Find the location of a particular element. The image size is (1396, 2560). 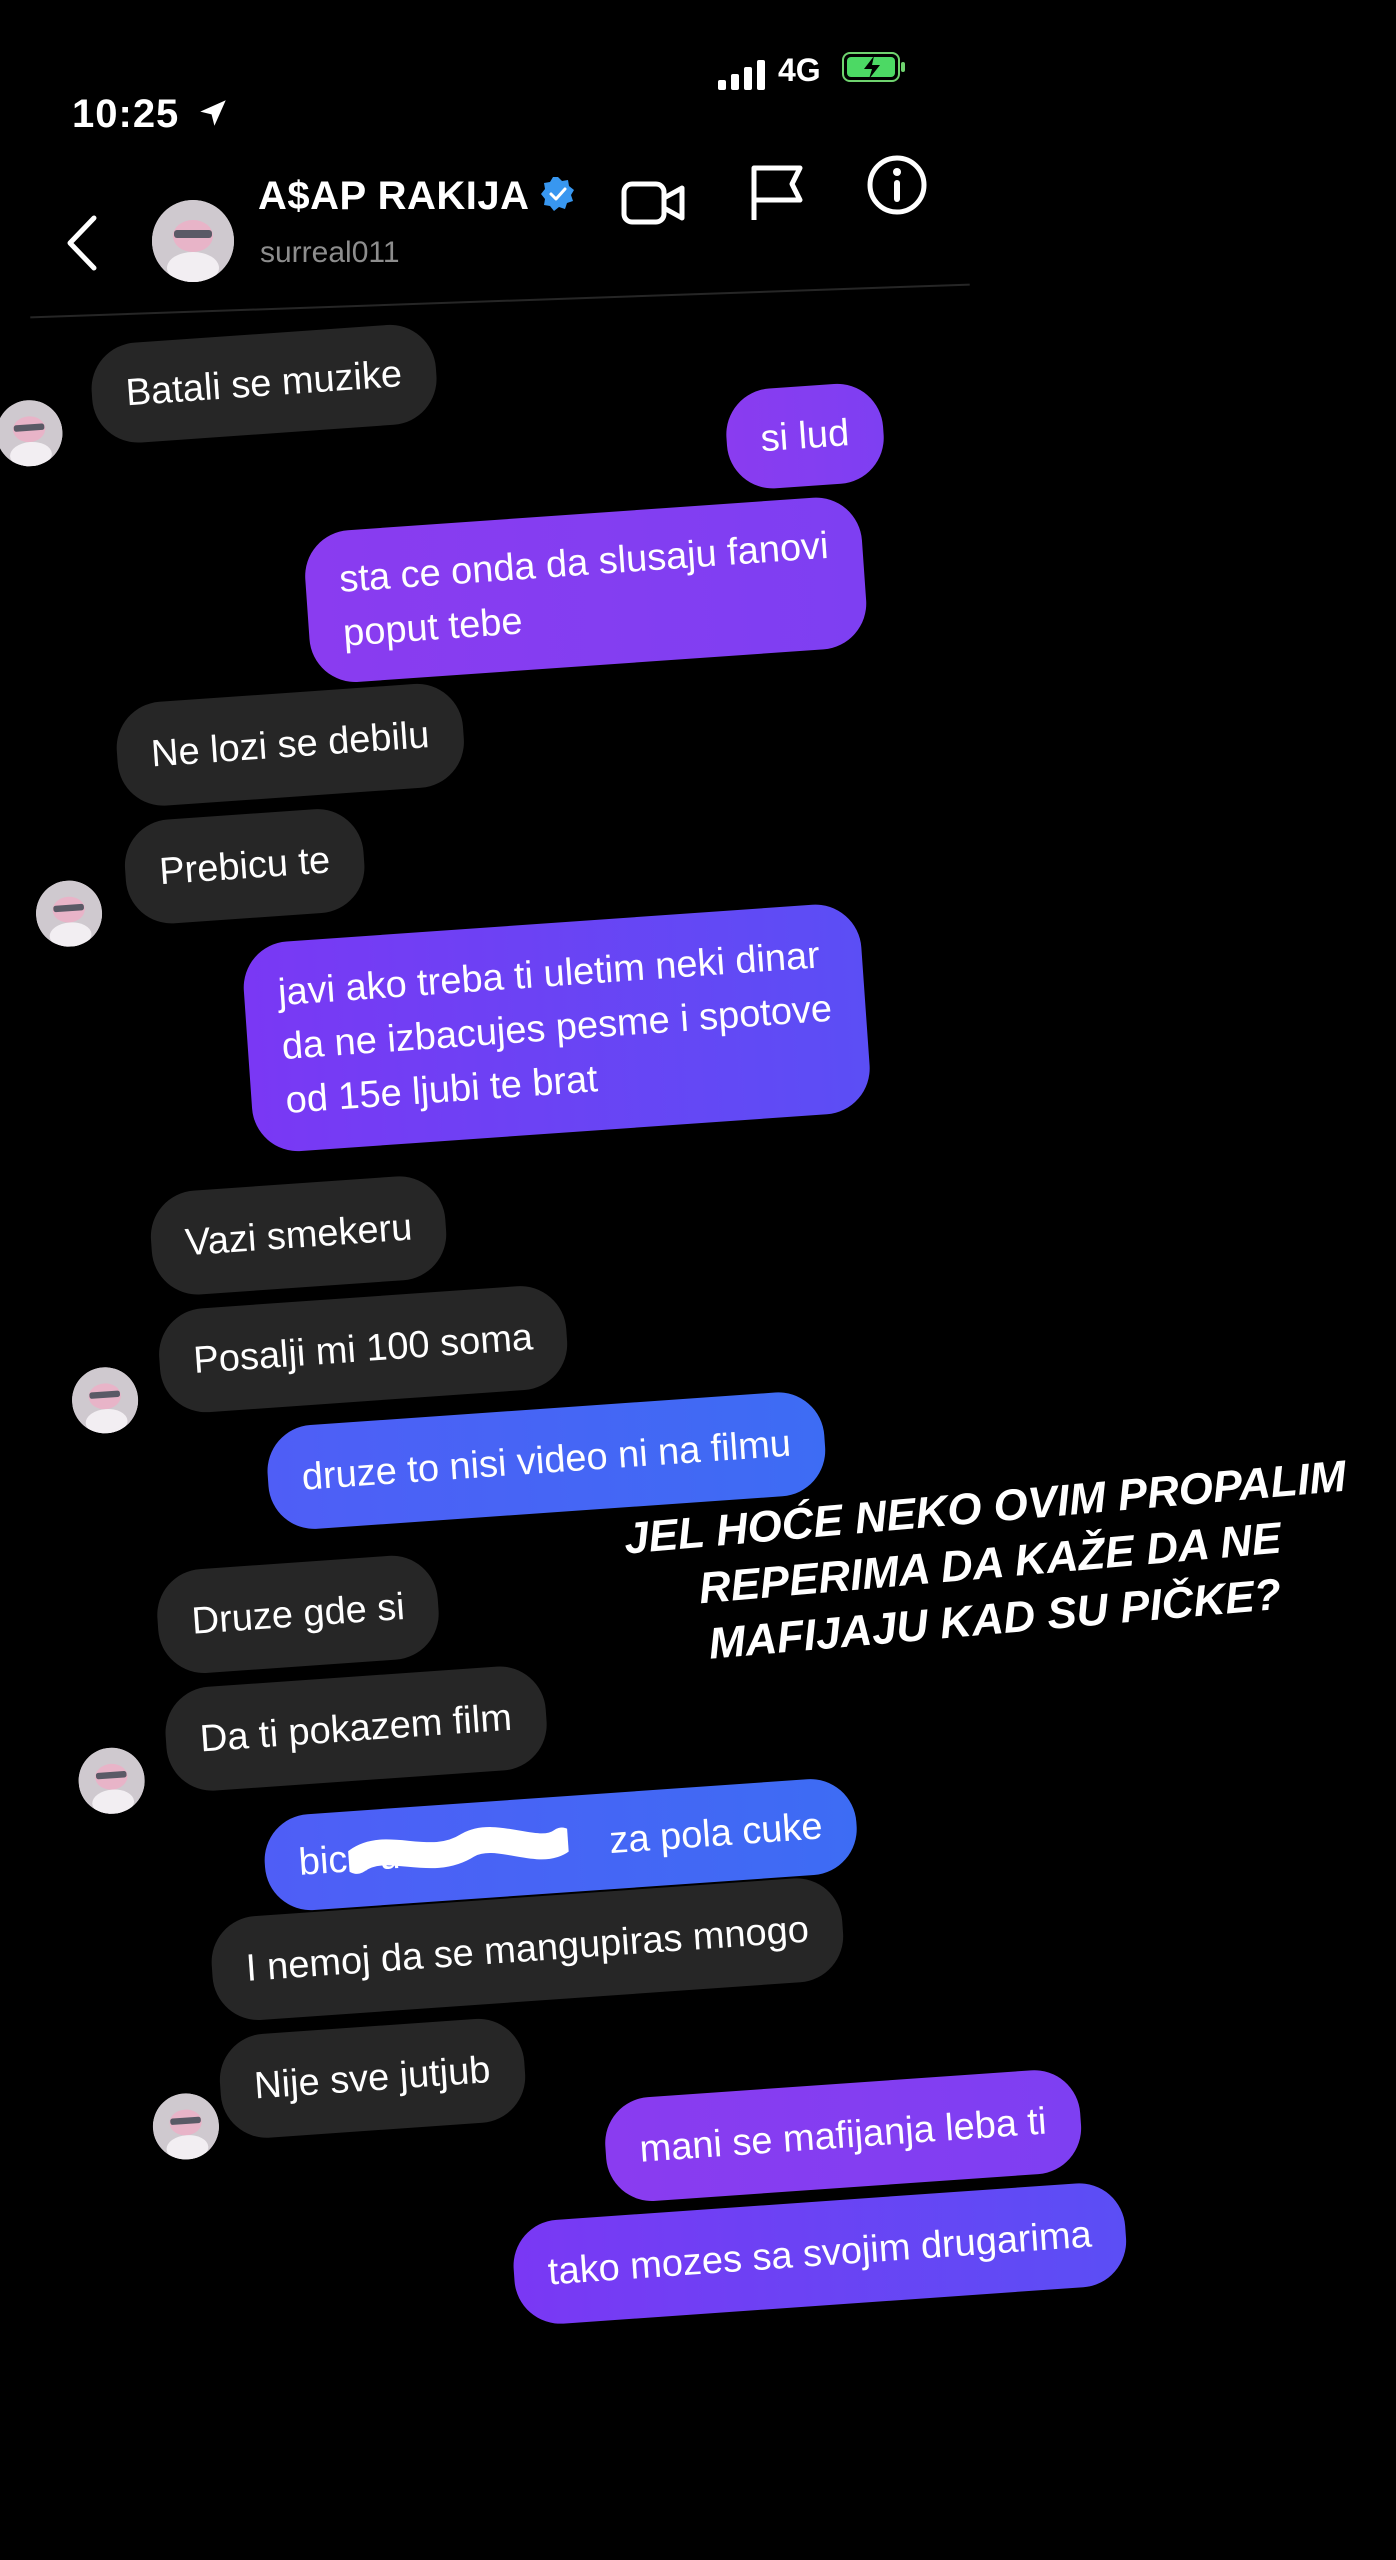

message-incoming: Nije sve jutjub is located at coordinates (372, 2078).